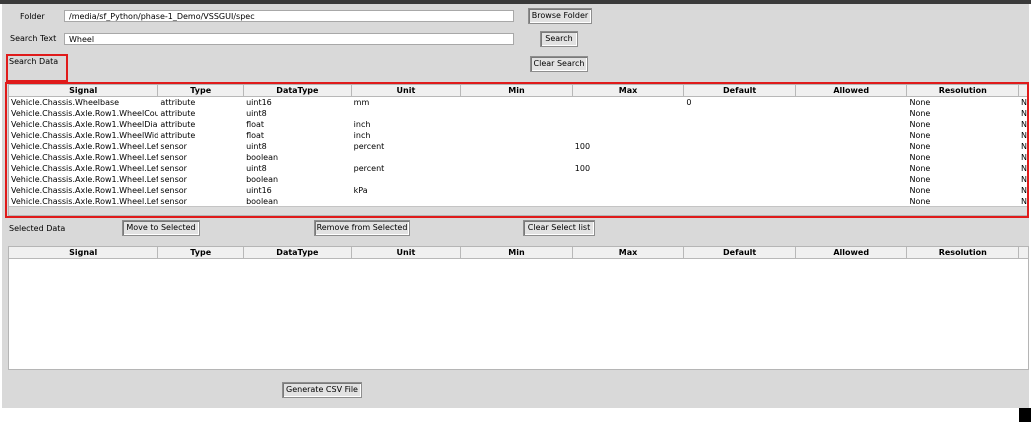  I want to click on search-data-label: Search Data, so click(34, 61).